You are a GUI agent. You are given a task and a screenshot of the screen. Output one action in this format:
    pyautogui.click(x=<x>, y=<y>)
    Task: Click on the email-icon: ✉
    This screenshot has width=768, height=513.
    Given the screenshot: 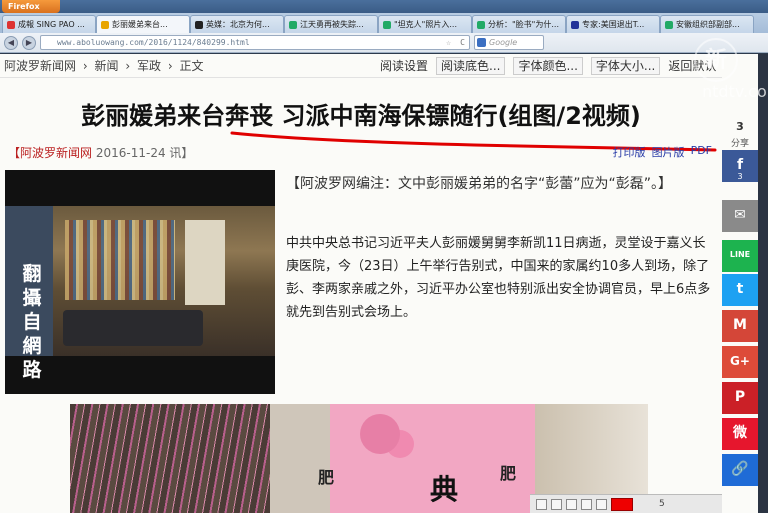 What is the action you would take?
    pyautogui.click(x=740, y=215)
    